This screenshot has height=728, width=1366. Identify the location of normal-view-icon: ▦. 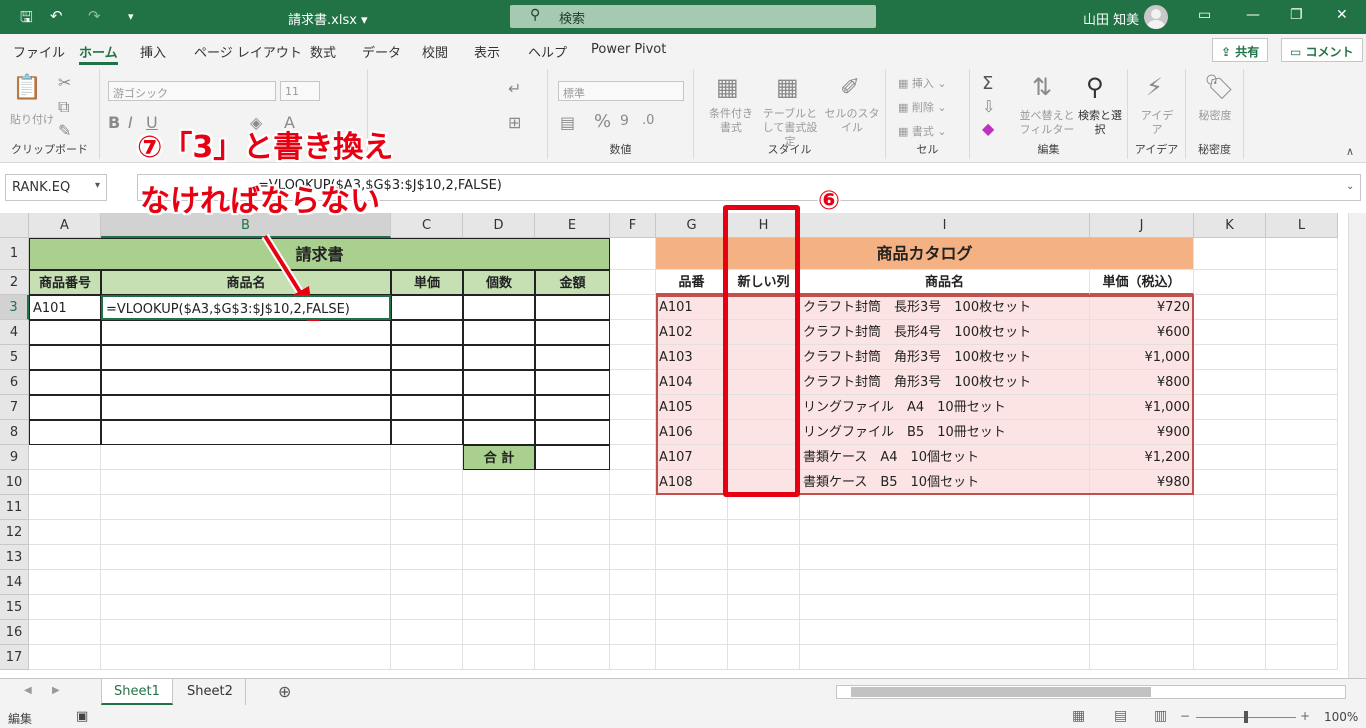
(1078, 716).